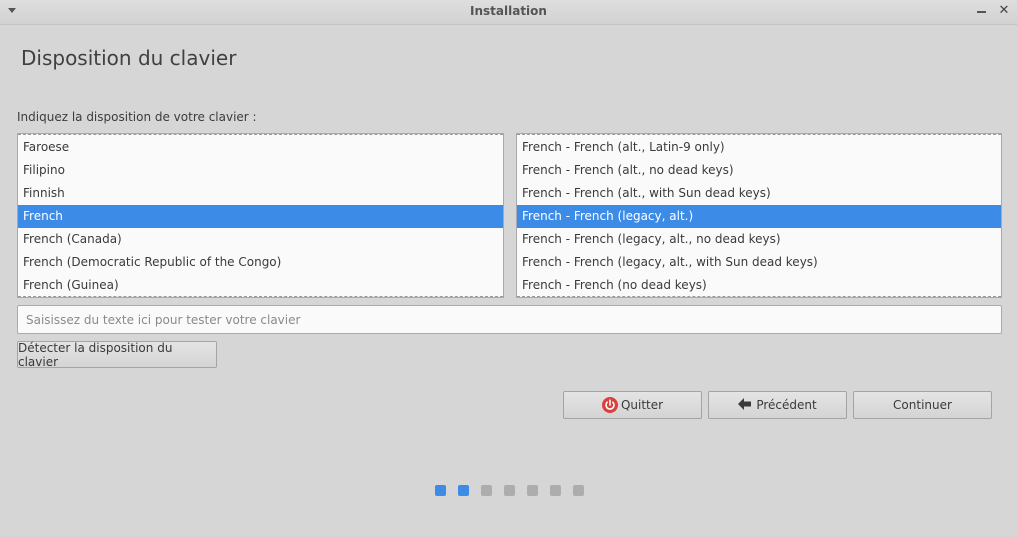 This screenshot has height=537, width=1017. What do you see at coordinates (129, 58) in the screenshot?
I see `page-title: Disposition du clavier` at bounding box center [129, 58].